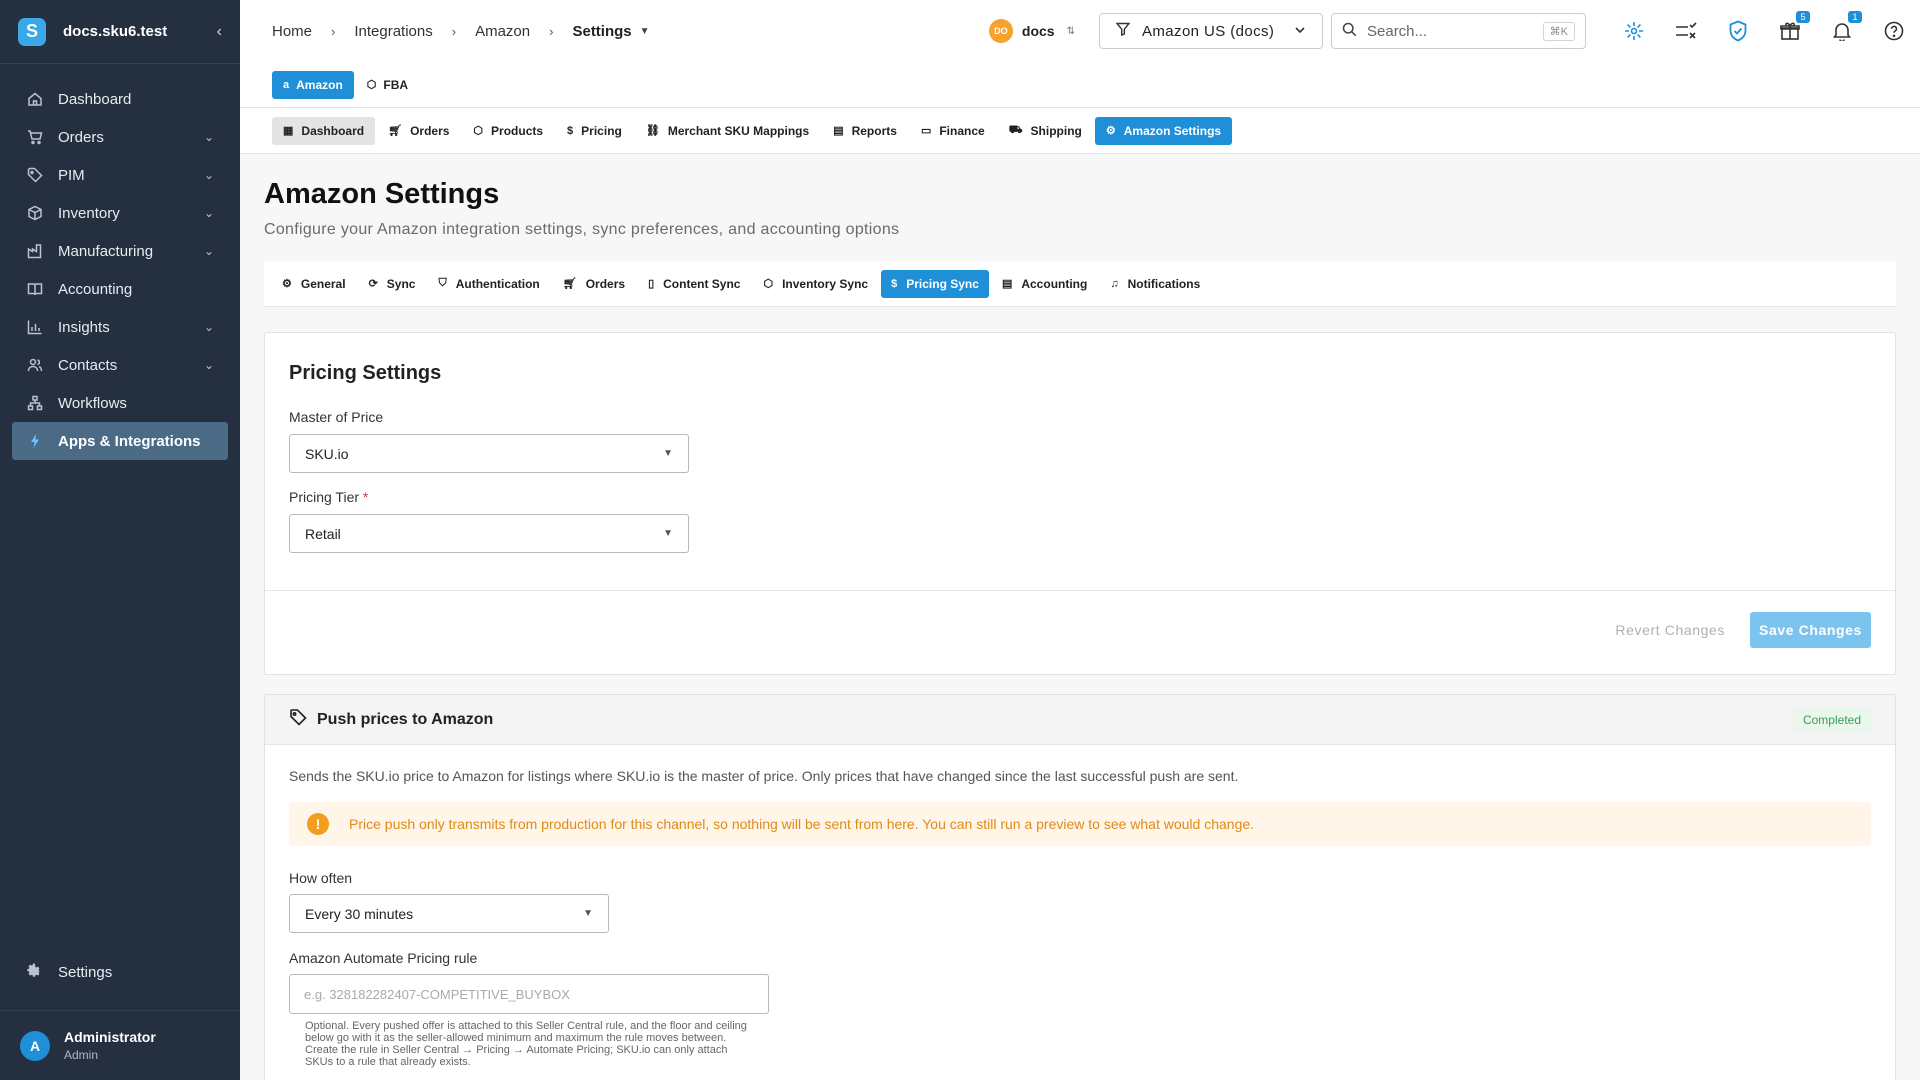 Image resolution: width=1920 pixels, height=1080 pixels. I want to click on tab-amazon: a Amazon, so click(313, 84).